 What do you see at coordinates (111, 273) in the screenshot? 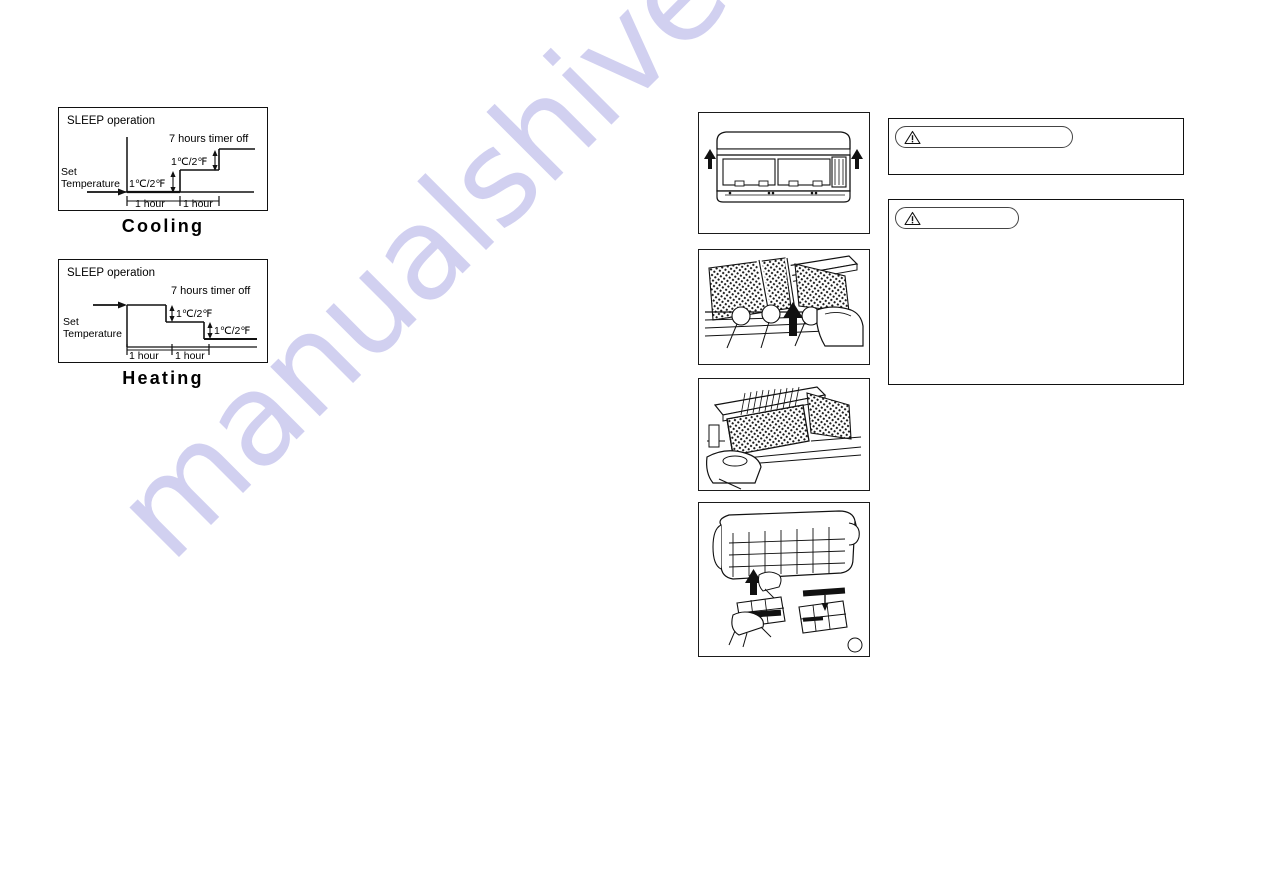
I see `heating-chart-title: SLEEP operation` at bounding box center [111, 273].